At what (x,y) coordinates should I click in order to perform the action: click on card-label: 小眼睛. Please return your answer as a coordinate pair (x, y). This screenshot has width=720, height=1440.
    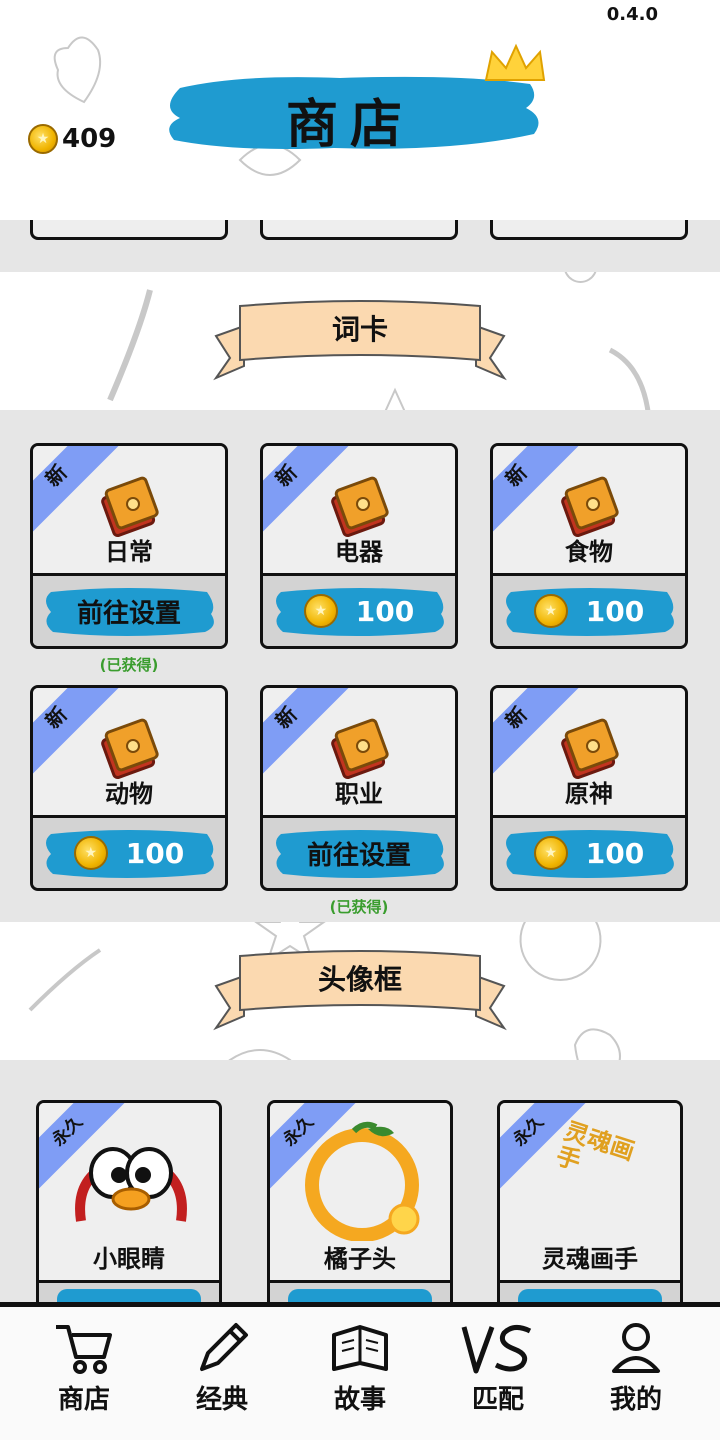
    Looking at the image, I should click on (129, 1259).